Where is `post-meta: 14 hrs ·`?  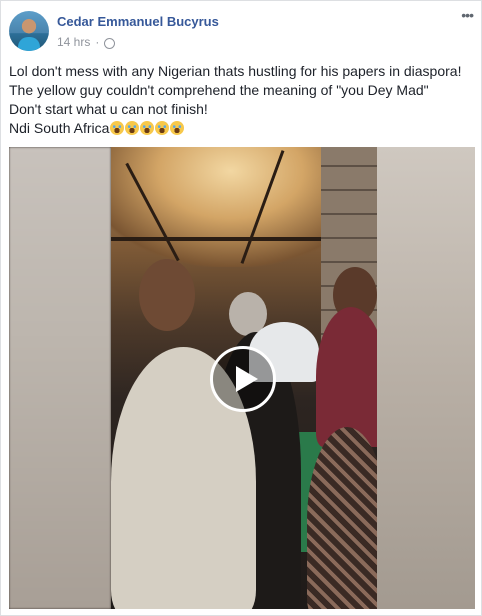
post-meta: 14 hrs · is located at coordinates (86, 42).